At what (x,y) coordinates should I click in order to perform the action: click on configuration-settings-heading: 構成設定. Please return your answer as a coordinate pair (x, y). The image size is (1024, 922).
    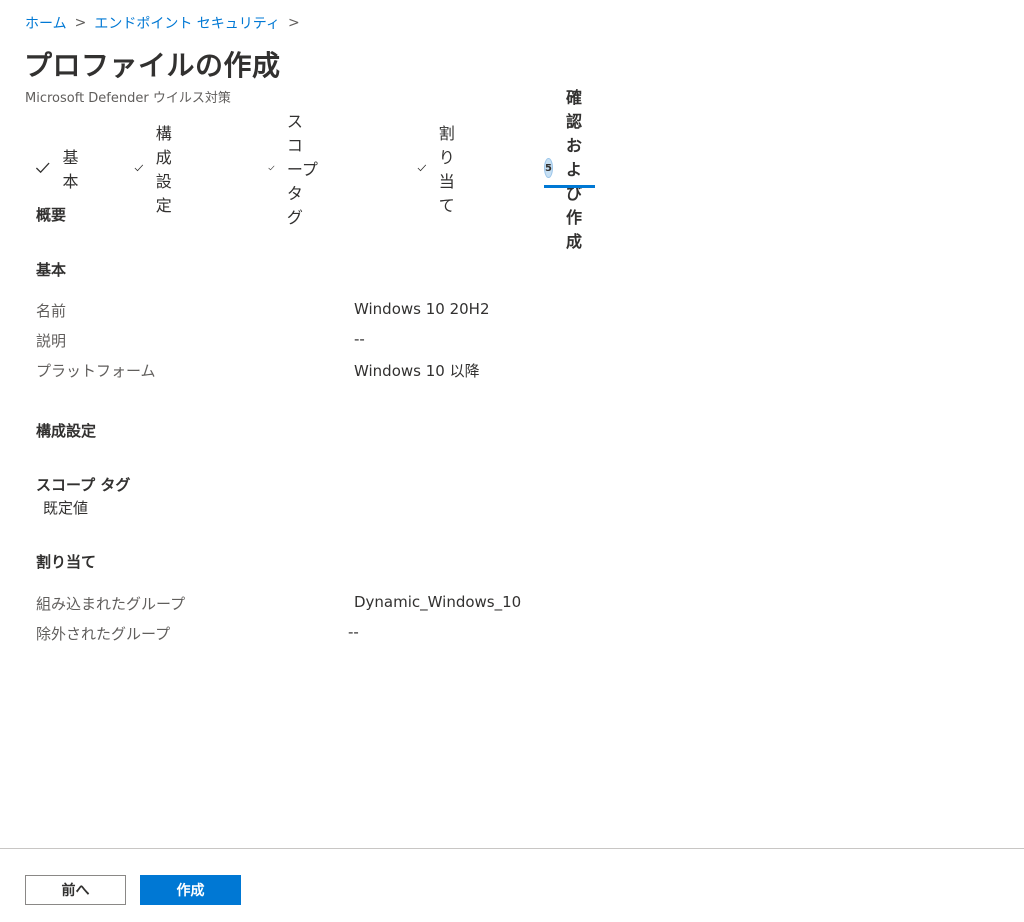
    Looking at the image, I should click on (66, 431).